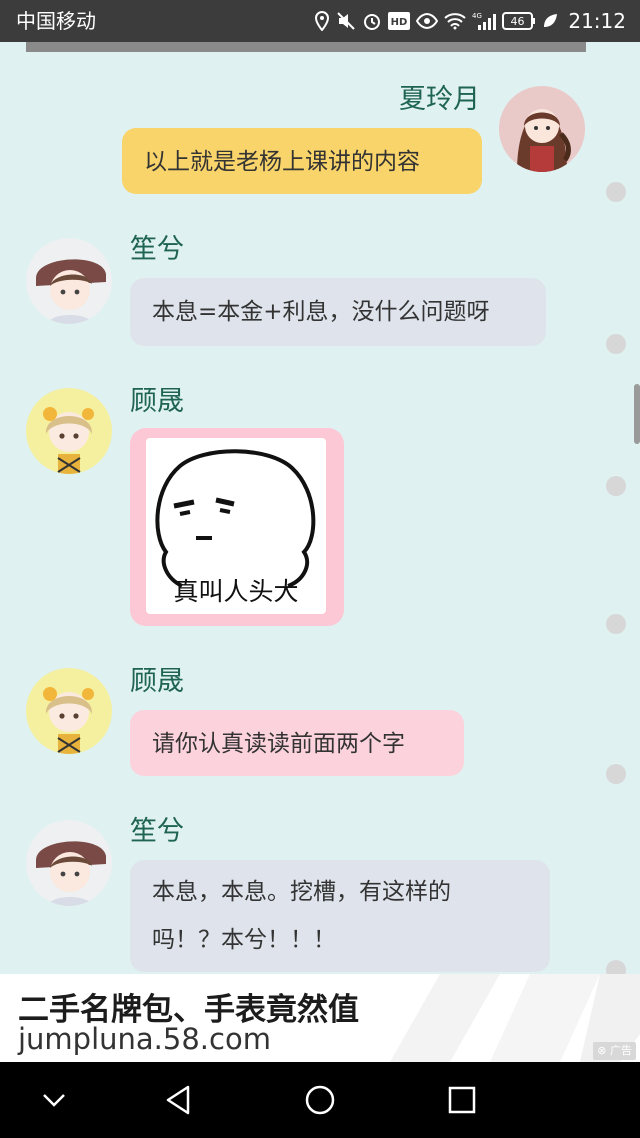  What do you see at coordinates (346, 21) in the screenshot?
I see `mute-icon` at bounding box center [346, 21].